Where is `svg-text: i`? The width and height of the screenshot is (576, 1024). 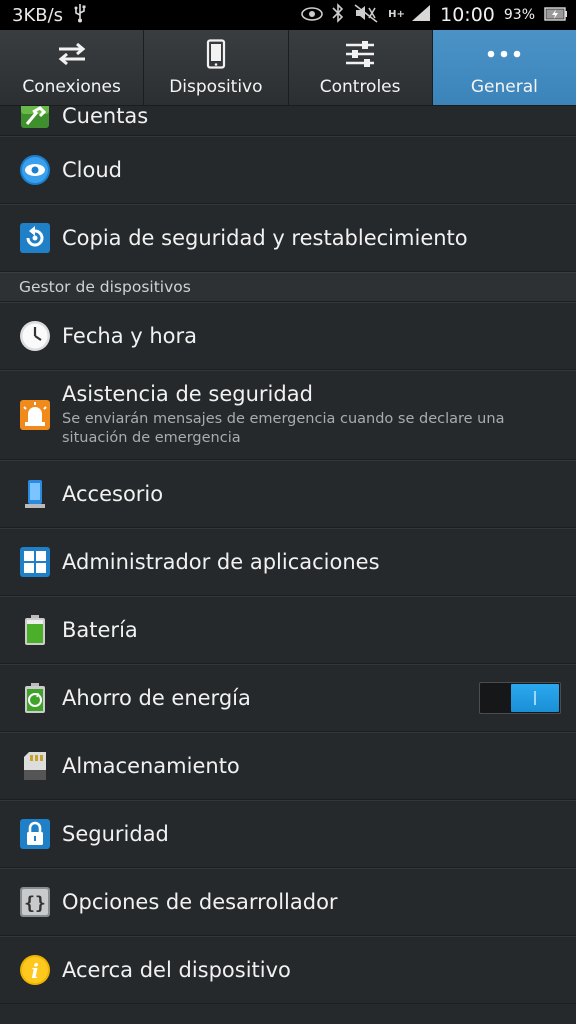 svg-text: i is located at coordinates (35, 971).